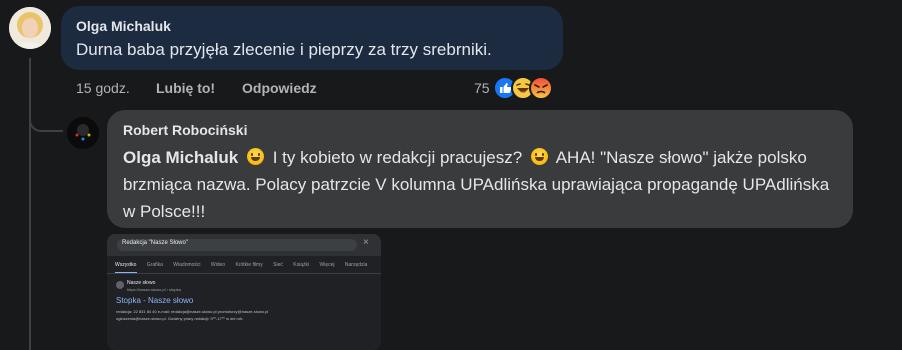 The height and width of the screenshot is (350, 902). I want to click on comment-author: Olga Michaluk, so click(123, 26).